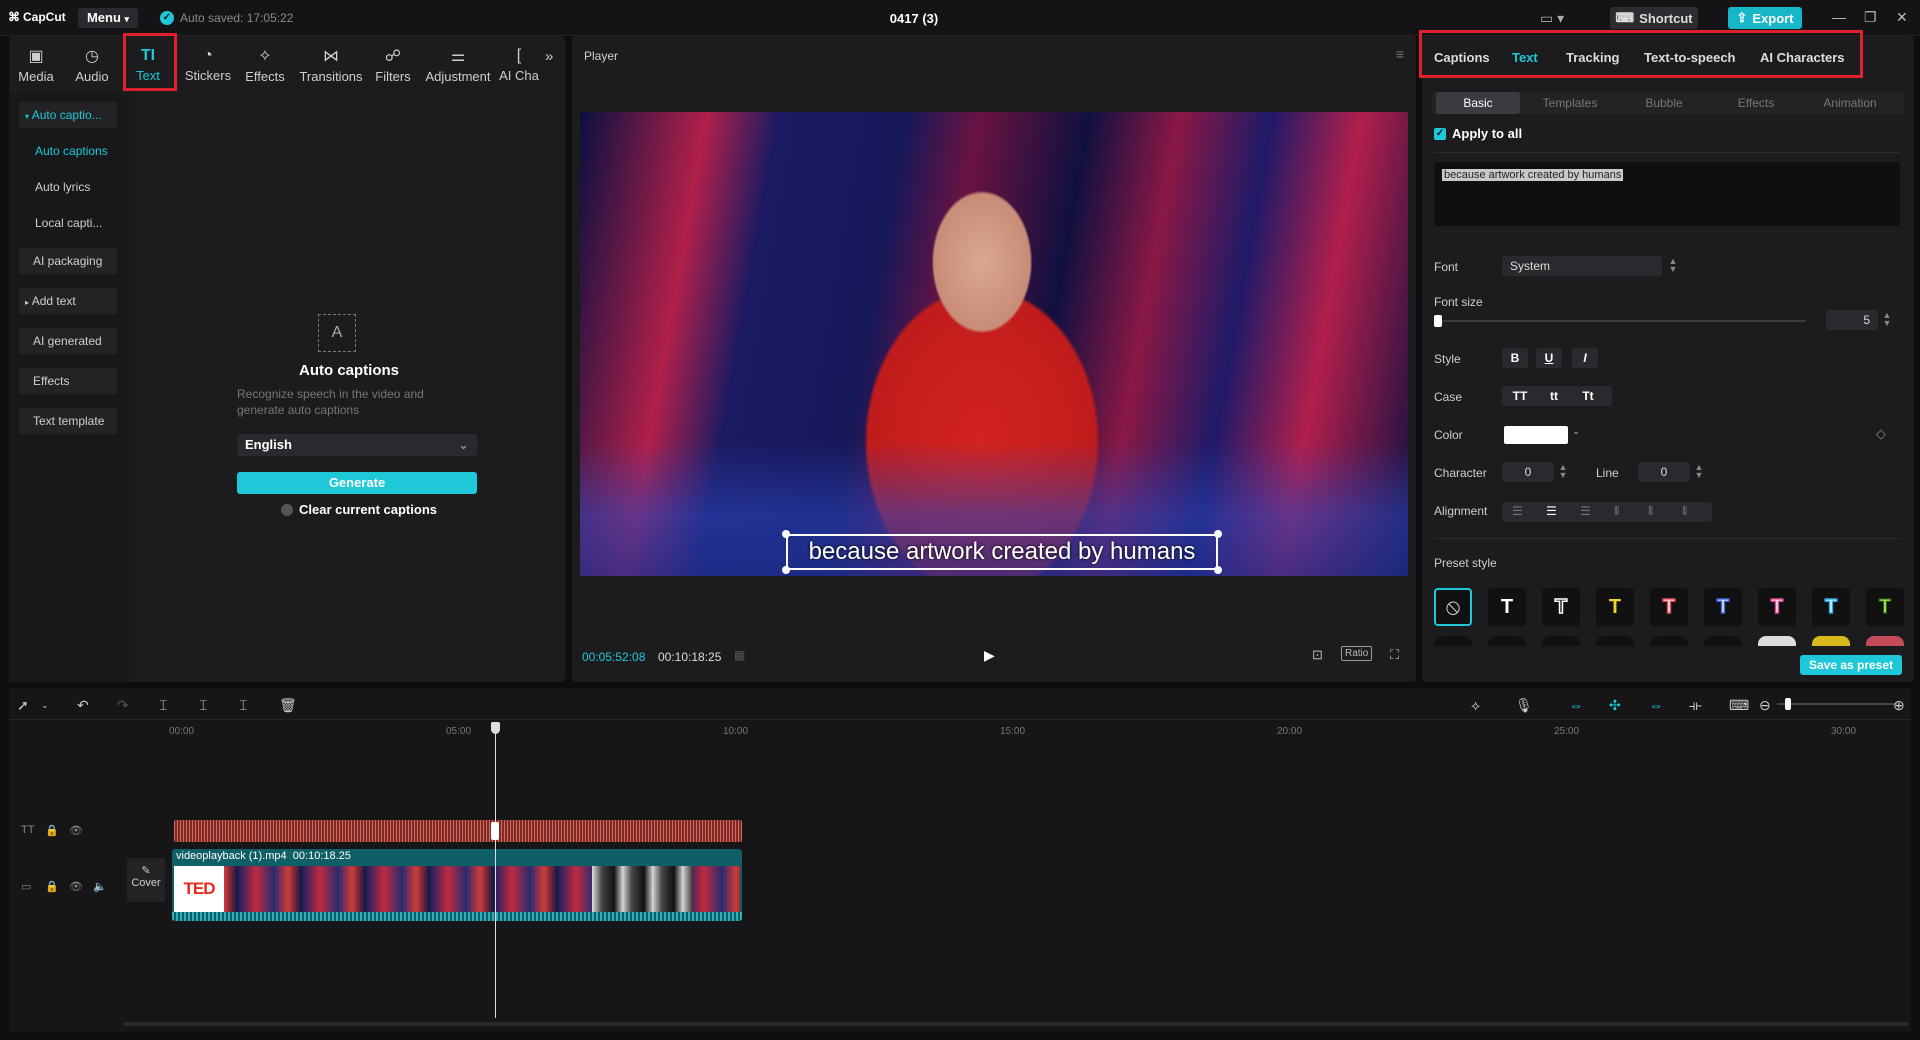 The height and width of the screenshot is (1040, 1920). I want to click on preset-white: T, so click(1507, 607).